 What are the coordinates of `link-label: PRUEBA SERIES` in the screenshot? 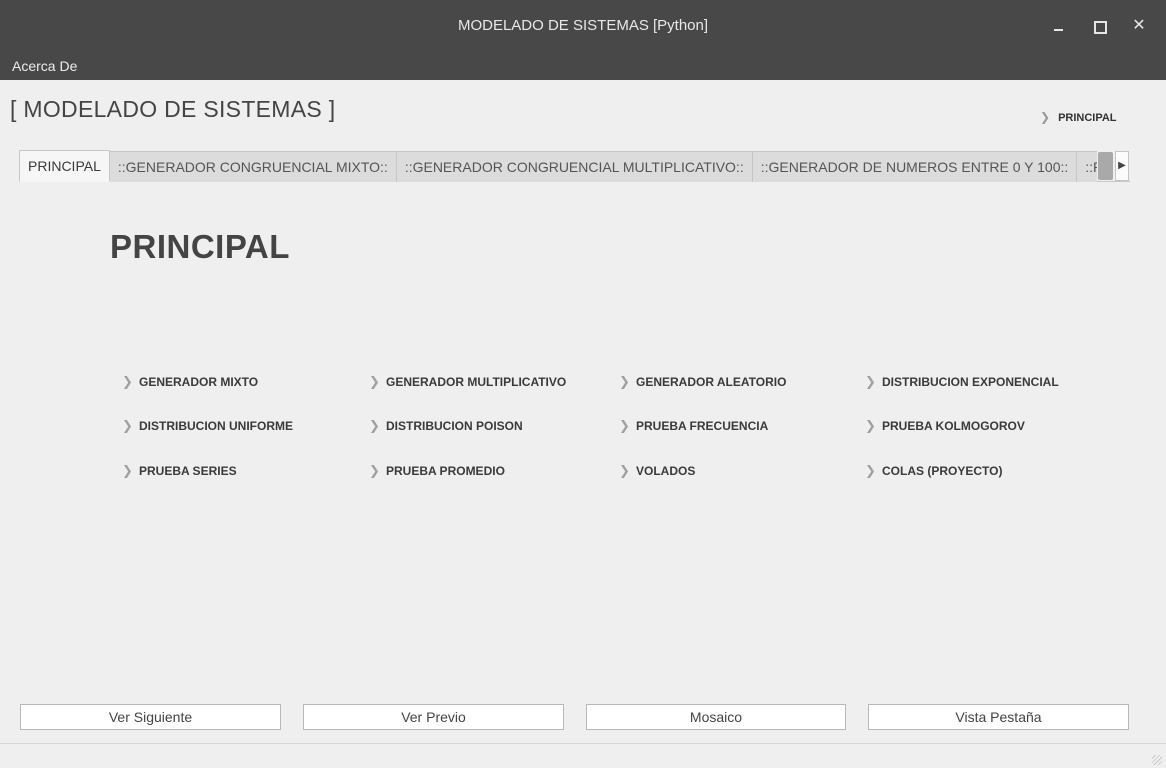 It's located at (188, 471).